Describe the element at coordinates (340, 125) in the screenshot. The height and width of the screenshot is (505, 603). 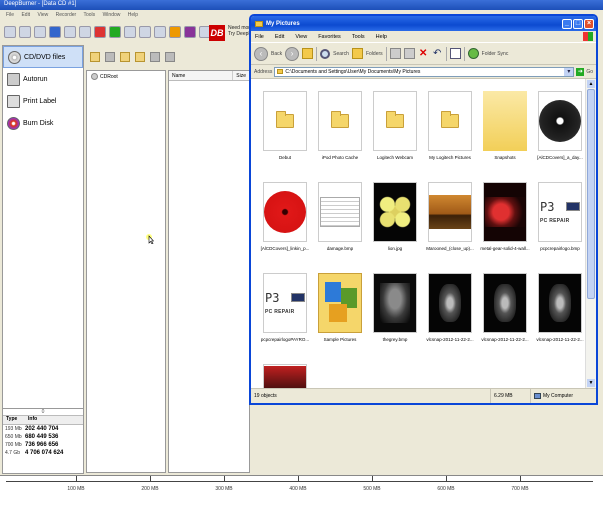
I see `list-item: iPod Photo Cache` at that location.